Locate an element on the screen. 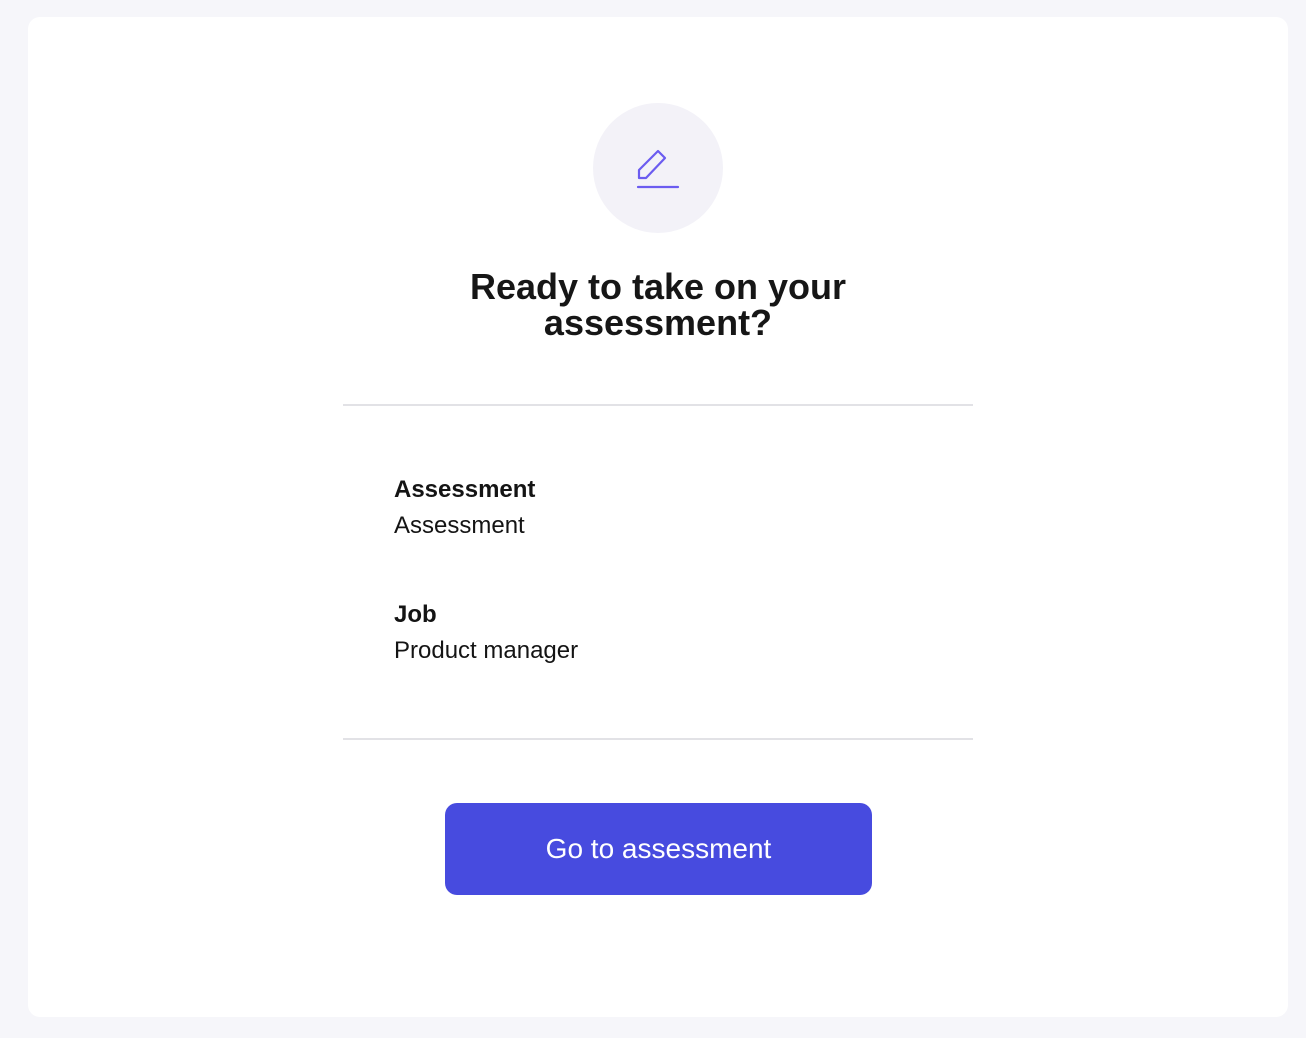 The width and height of the screenshot is (1306, 1038). icon-badge is located at coordinates (658, 168).